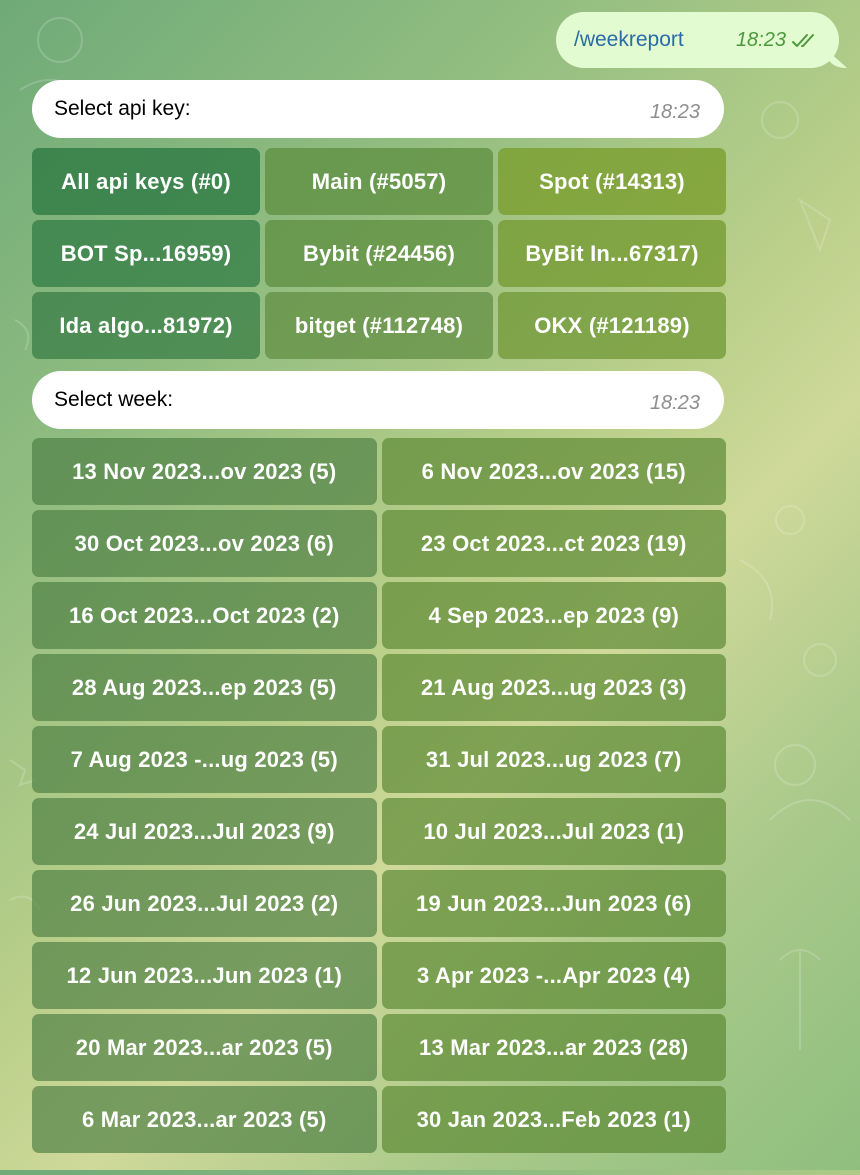 The image size is (860, 1175). I want to click on week-button: 20 Mar 2023...ar 2023 (5), so click(204, 1047).